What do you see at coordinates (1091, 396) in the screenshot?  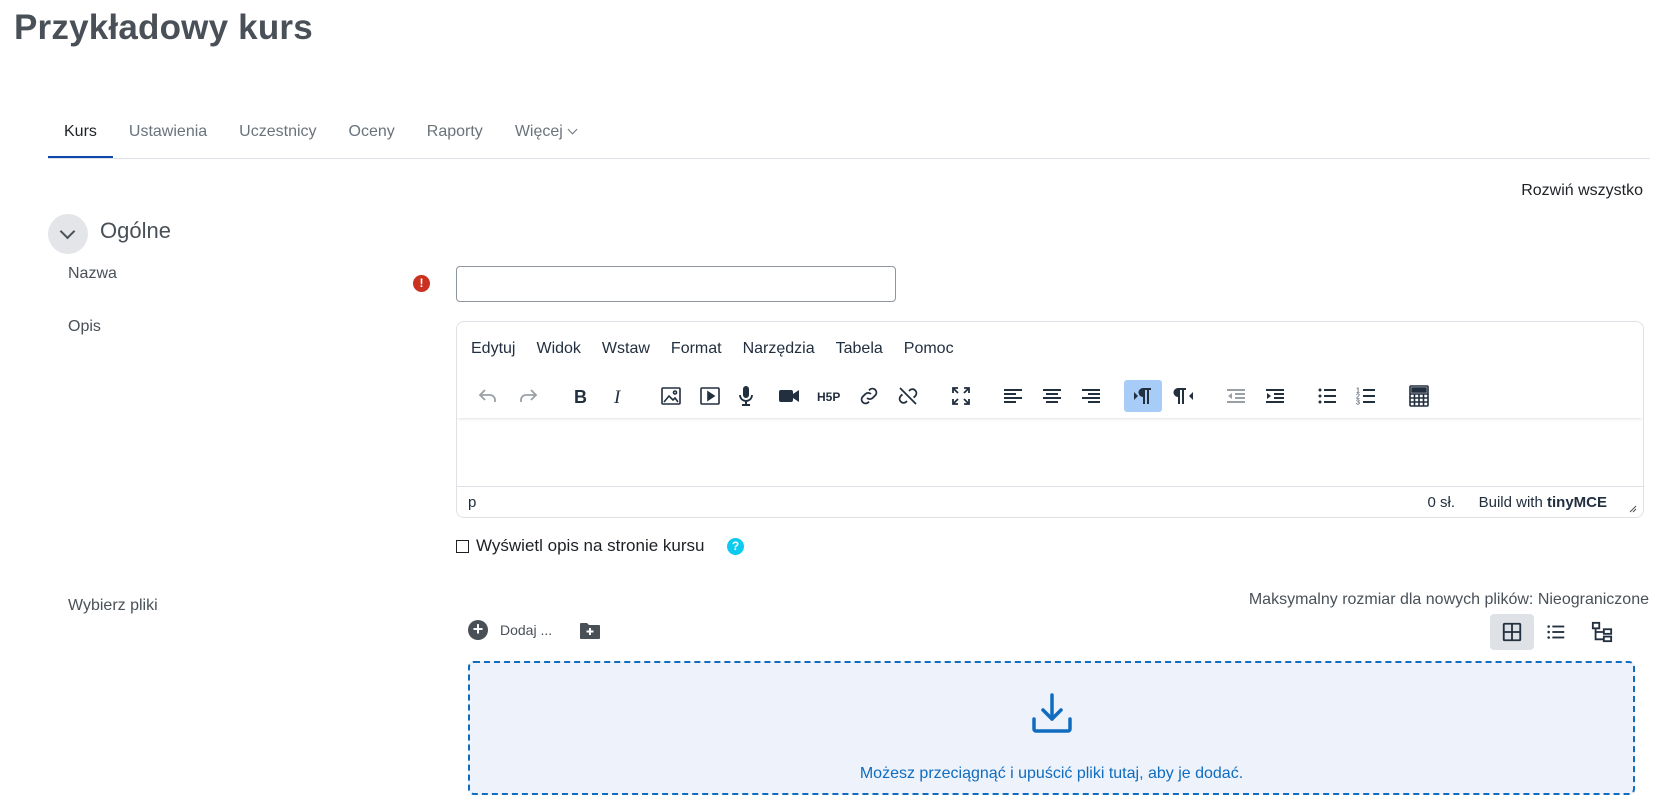 I see `align-right-icon` at bounding box center [1091, 396].